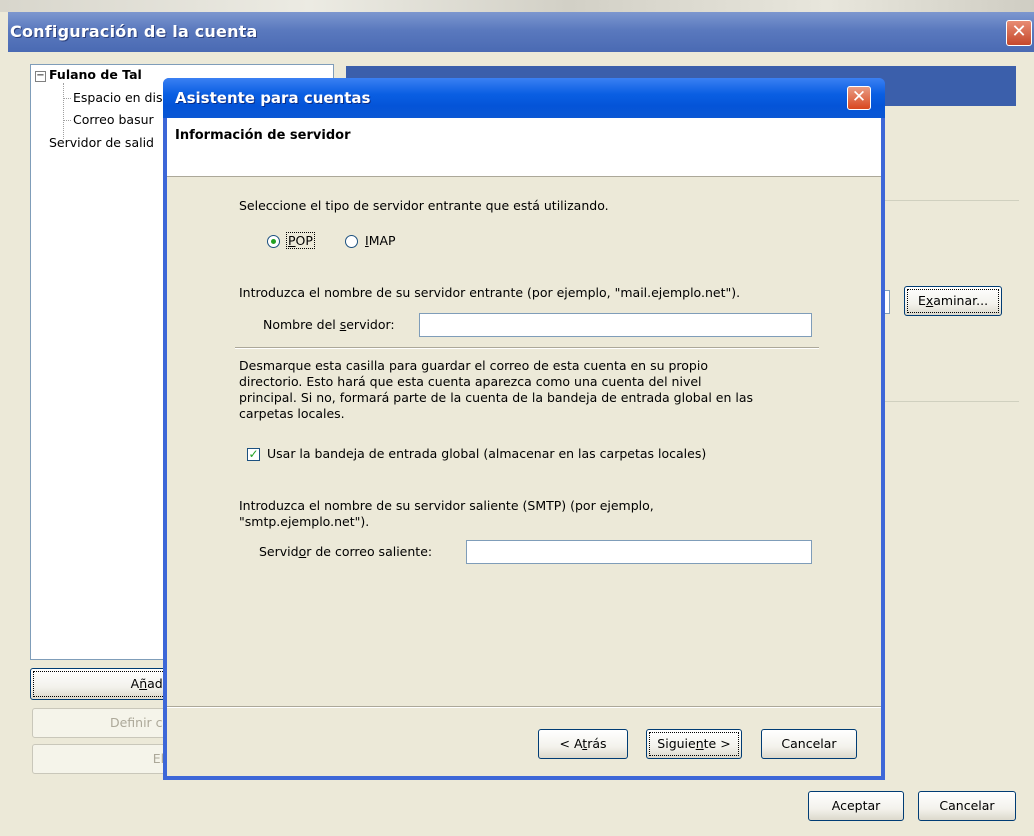 This screenshot has width=1034, height=836. I want to click on tree-item-junk: Correo basur, so click(113, 119).